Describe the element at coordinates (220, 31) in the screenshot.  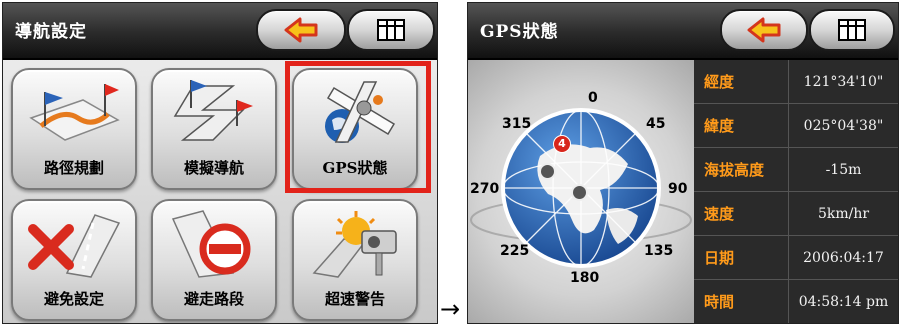
I see `title-bar: 導航設定` at that location.